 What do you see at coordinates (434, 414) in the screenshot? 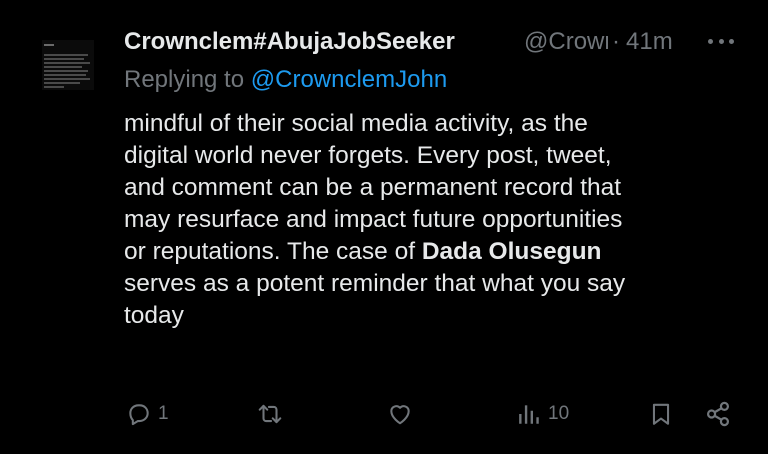
I see `action-bar: 1 10` at bounding box center [434, 414].